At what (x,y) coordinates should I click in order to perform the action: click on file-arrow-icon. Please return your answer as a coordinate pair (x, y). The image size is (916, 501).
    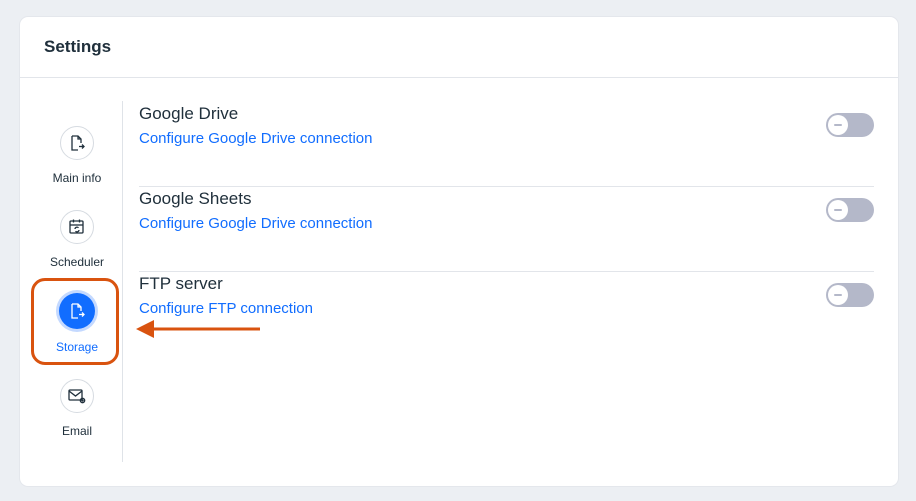
    Looking at the image, I should click on (77, 143).